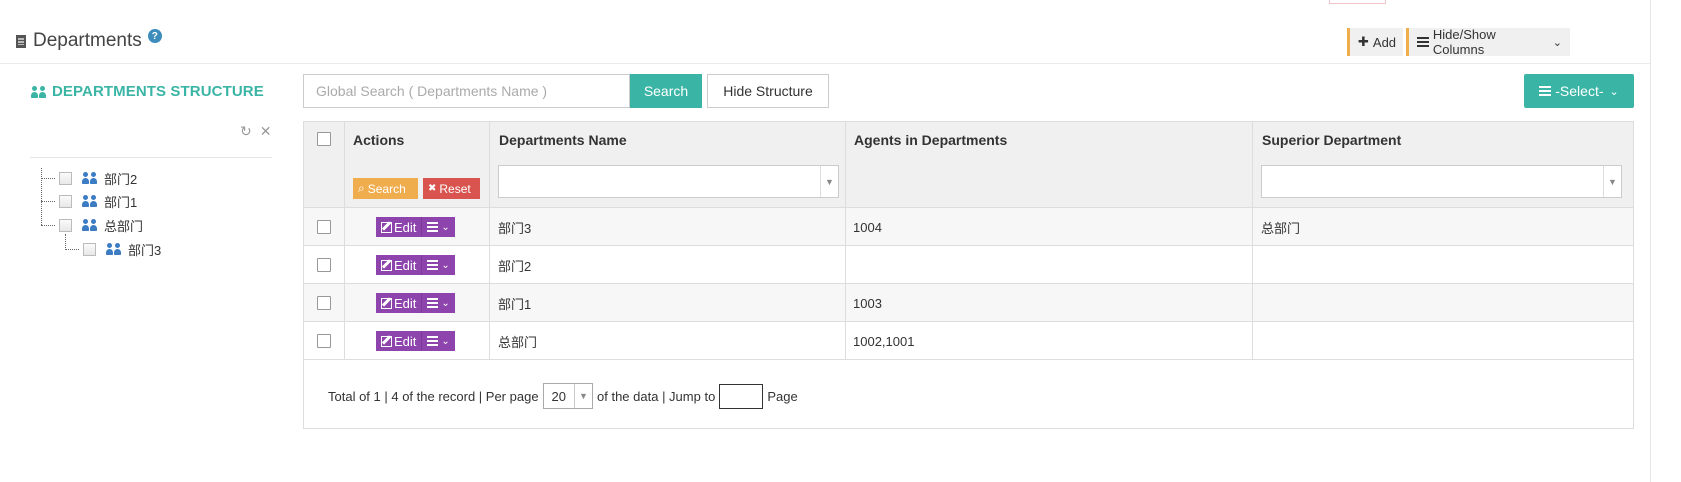 Image resolution: width=1681 pixels, height=482 pixels. What do you see at coordinates (1464, 42) in the screenshot?
I see `hide-show-columns-label: Hide/Show Columns` at bounding box center [1464, 42].